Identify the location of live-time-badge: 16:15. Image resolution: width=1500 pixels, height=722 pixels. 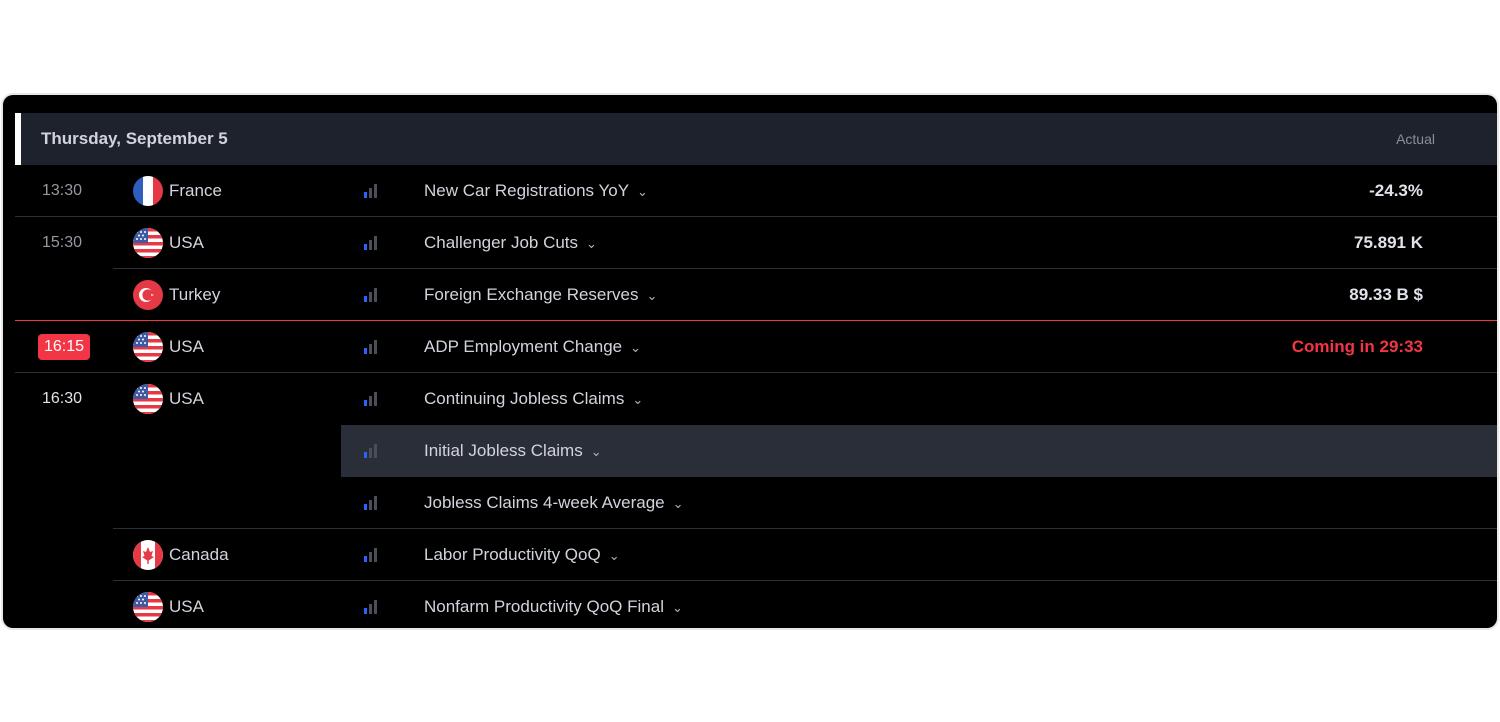
(64, 347).